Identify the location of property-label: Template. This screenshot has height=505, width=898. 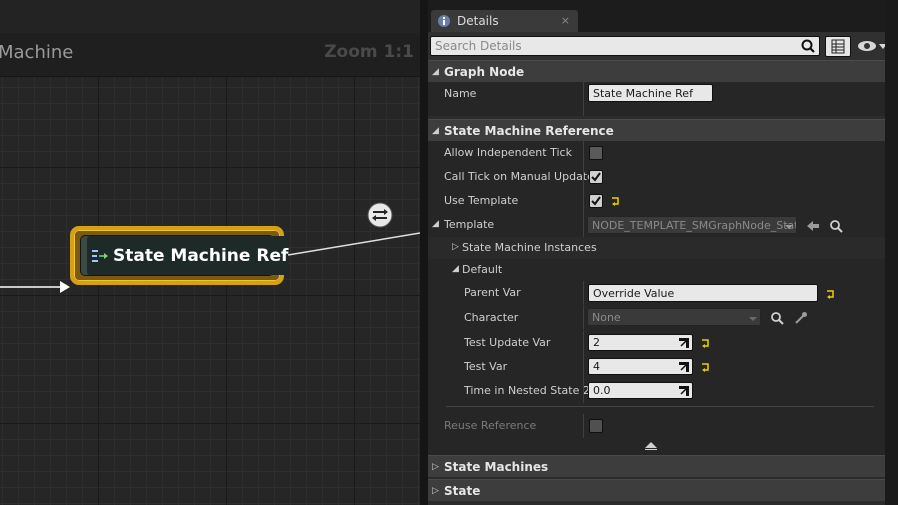
(469, 224).